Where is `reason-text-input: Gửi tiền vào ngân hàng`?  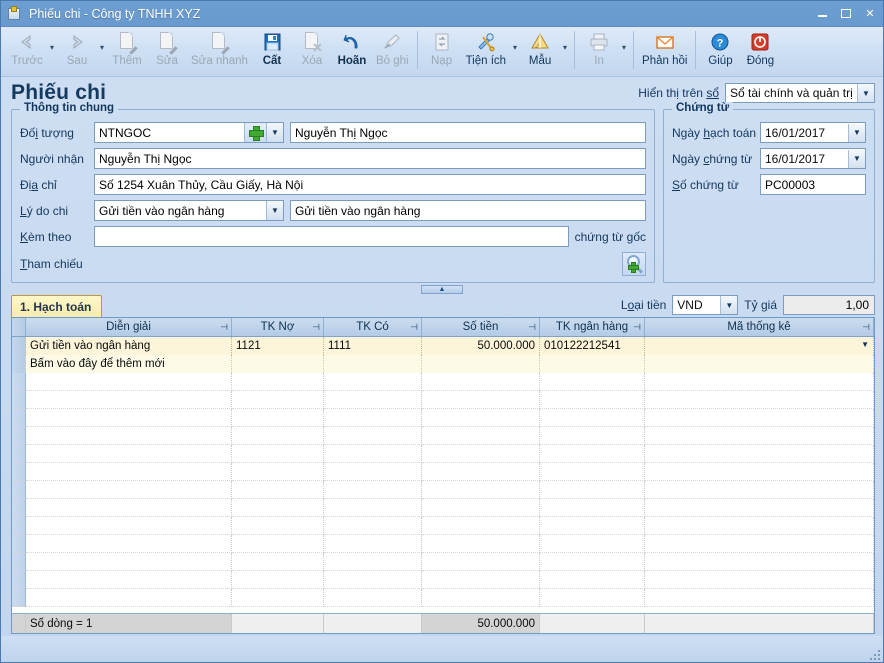 reason-text-input: Gửi tiền vào ngân hàng is located at coordinates (468, 210).